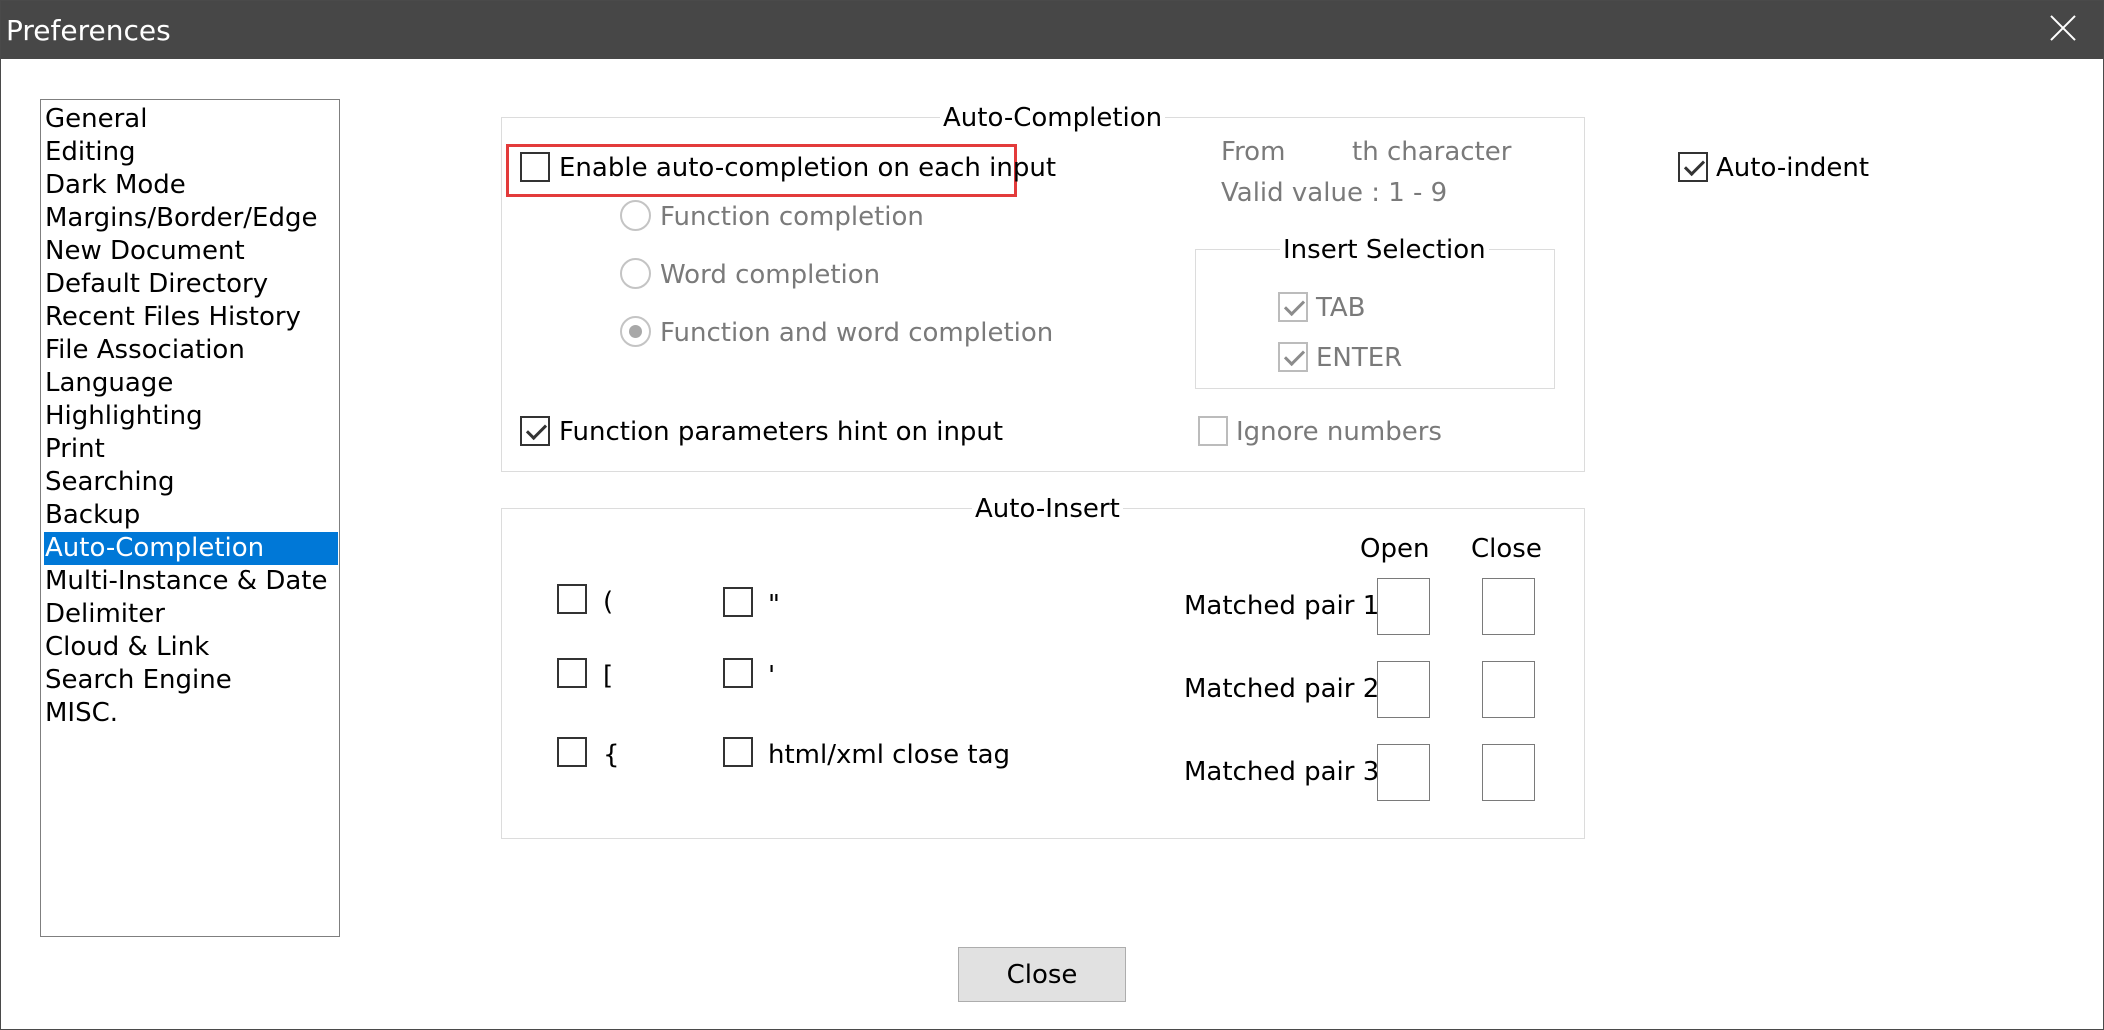 This screenshot has height=1030, width=2104. I want to click on function-and-word-completion-radio, so click(635, 331).